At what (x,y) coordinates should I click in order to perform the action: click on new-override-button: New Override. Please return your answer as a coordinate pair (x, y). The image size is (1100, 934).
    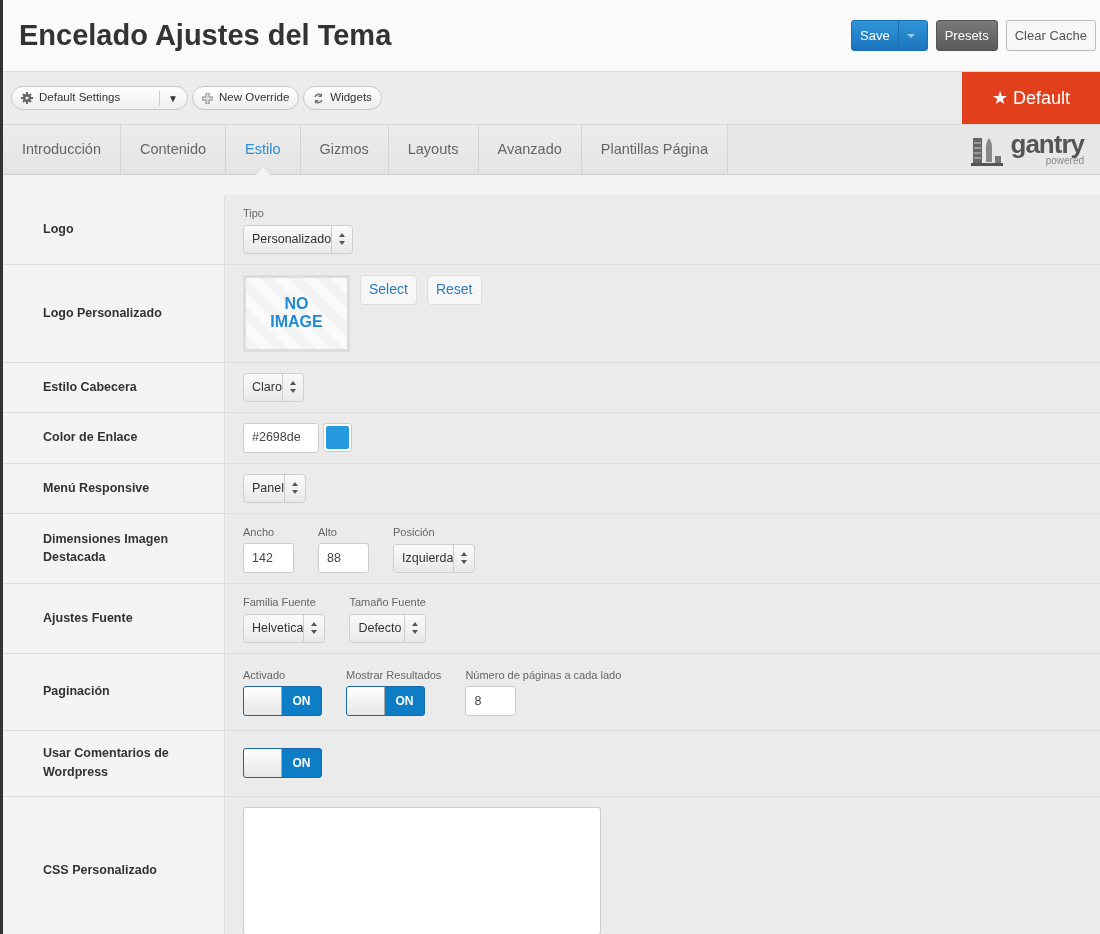
    Looking at the image, I should click on (246, 98).